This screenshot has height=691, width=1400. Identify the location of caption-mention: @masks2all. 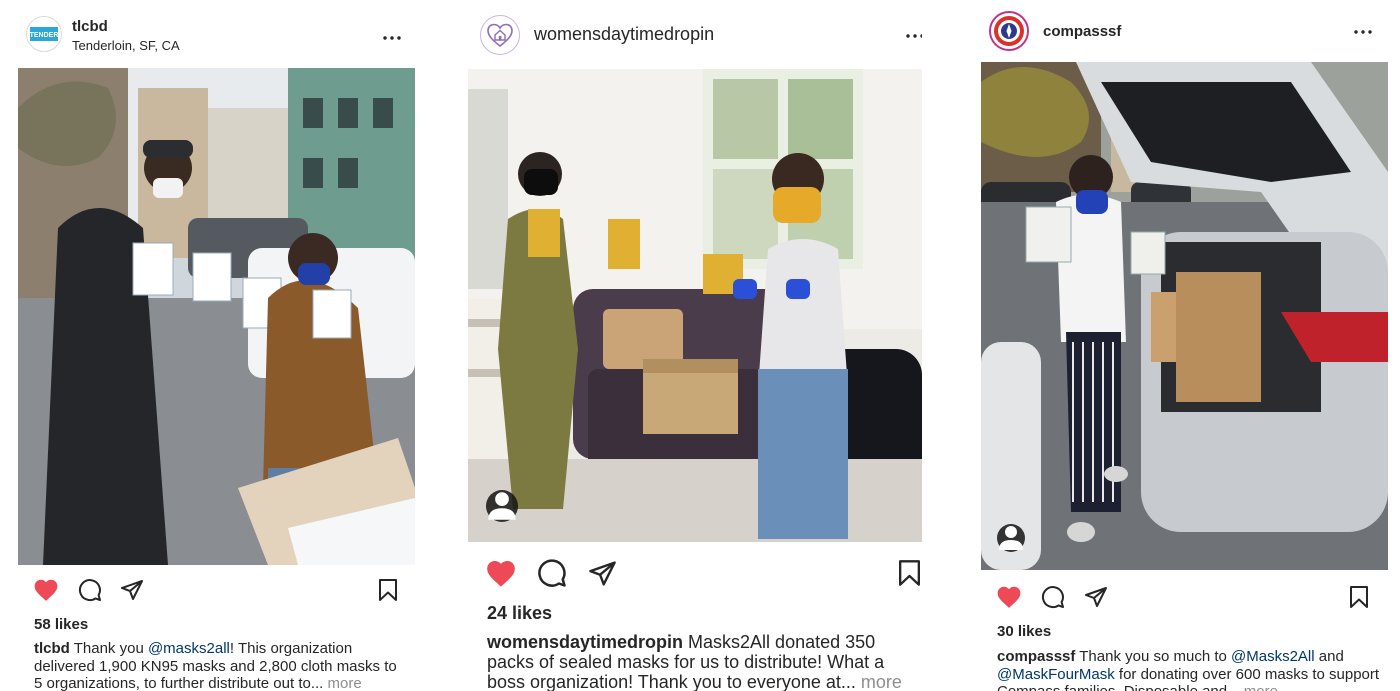
(189, 648).